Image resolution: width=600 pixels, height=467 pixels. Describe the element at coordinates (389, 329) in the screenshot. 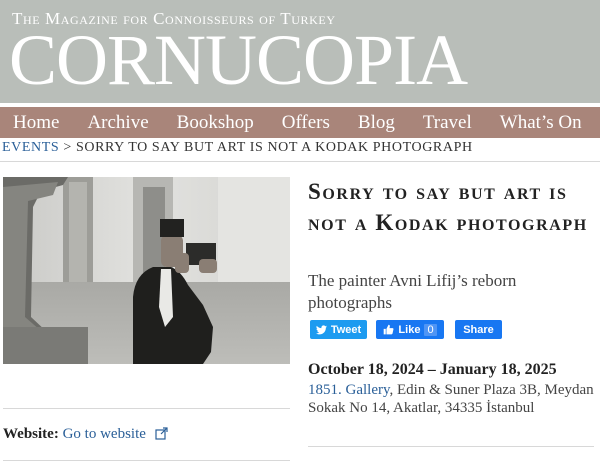

I see `thumbs-up-icon` at that location.